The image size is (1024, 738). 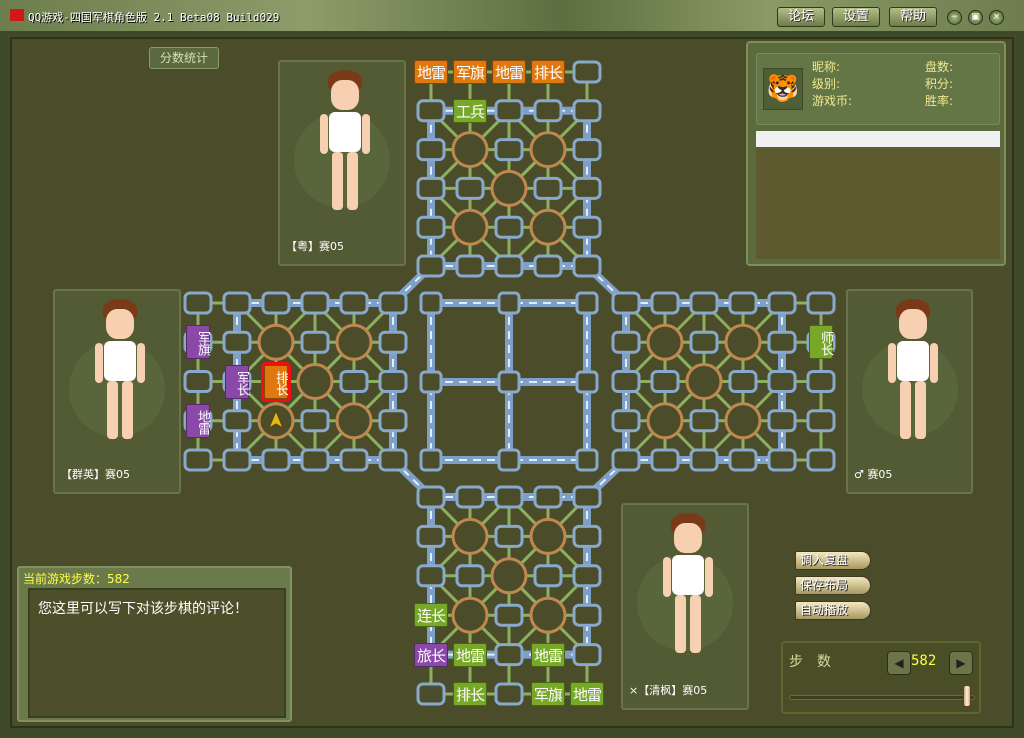 What do you see at coordinates (237, 381) in the screenshot?
I see `chess-piece: 军长` at bounding box center [237, 381].